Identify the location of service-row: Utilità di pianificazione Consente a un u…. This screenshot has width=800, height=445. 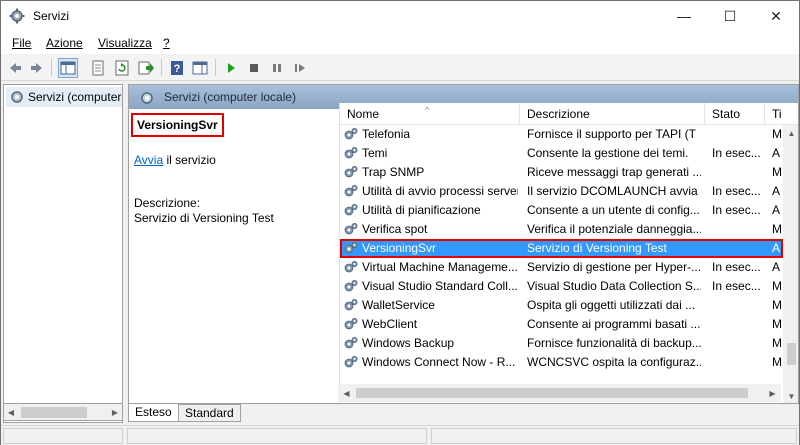
(561, 210).